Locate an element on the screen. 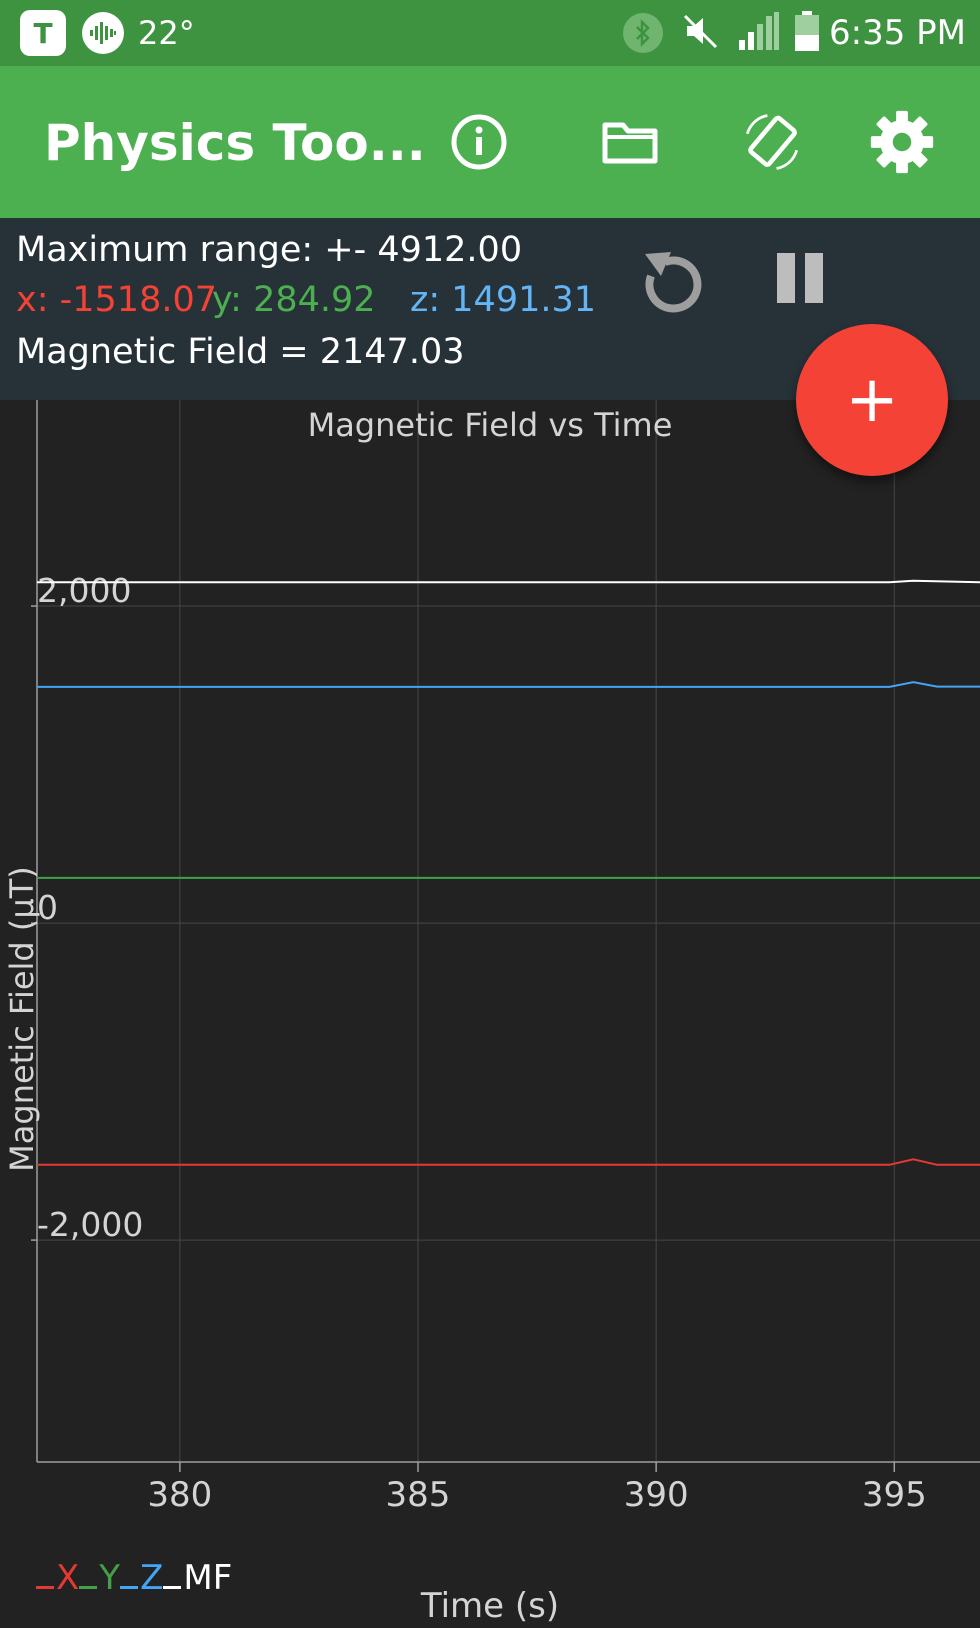 Image resolution: width=980 pixels, height=1628 pixels. x-tick-label: 390 is located at coordinates (656, 1495).